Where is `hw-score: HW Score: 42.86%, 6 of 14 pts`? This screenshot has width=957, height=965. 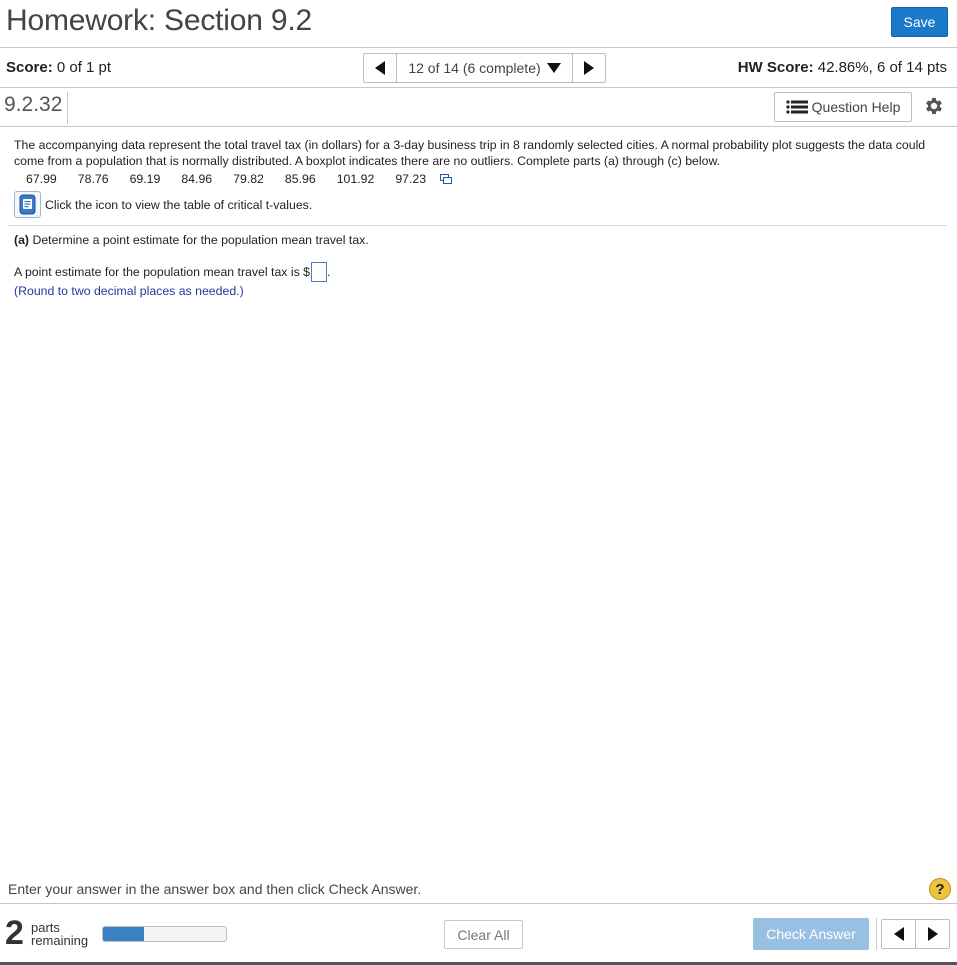
hw-score: HW Score: 42.86%, 6 of 14 pts is located at coordinates (842, 67).